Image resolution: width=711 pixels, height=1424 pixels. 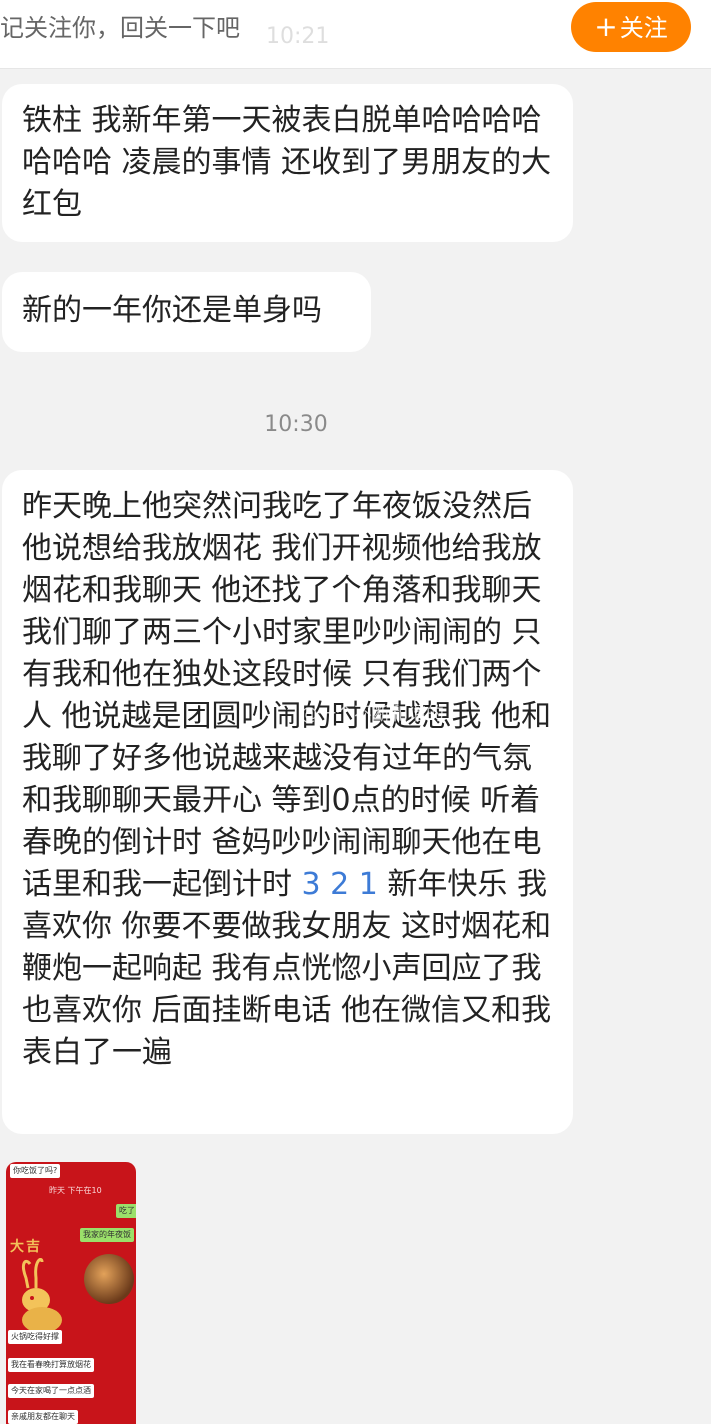 I want to click on rabbit-illustration-icon, so click(x=42, y=1295).